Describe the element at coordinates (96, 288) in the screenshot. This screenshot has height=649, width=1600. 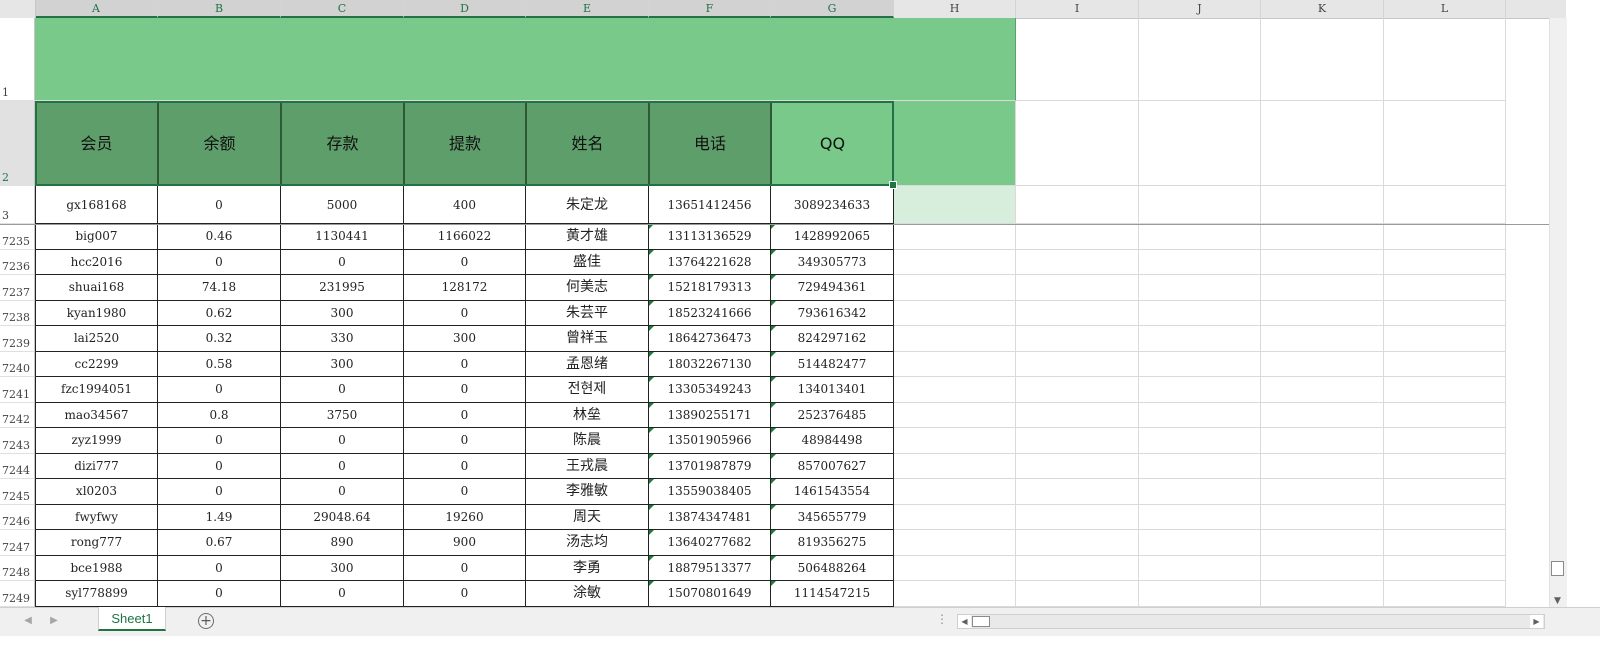
I see `data-cell: shuai168` at that location.